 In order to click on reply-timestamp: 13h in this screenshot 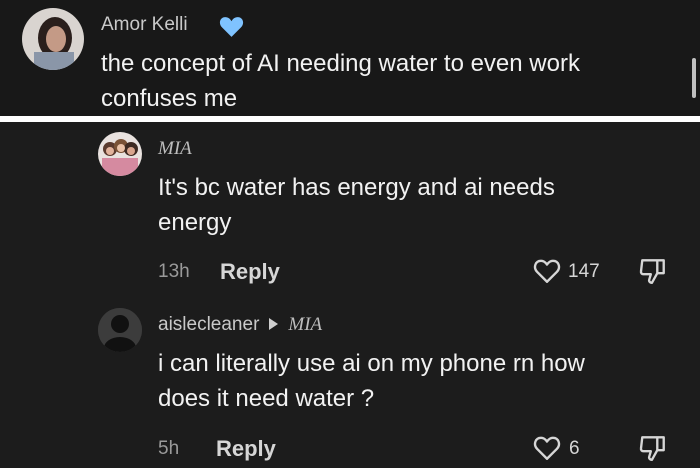, I will do `click(174, 271)`.